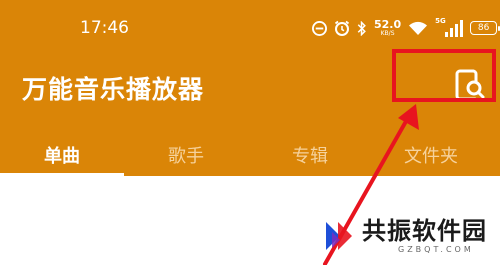  I want to click on status-time: 17:46, so click(104, 28).